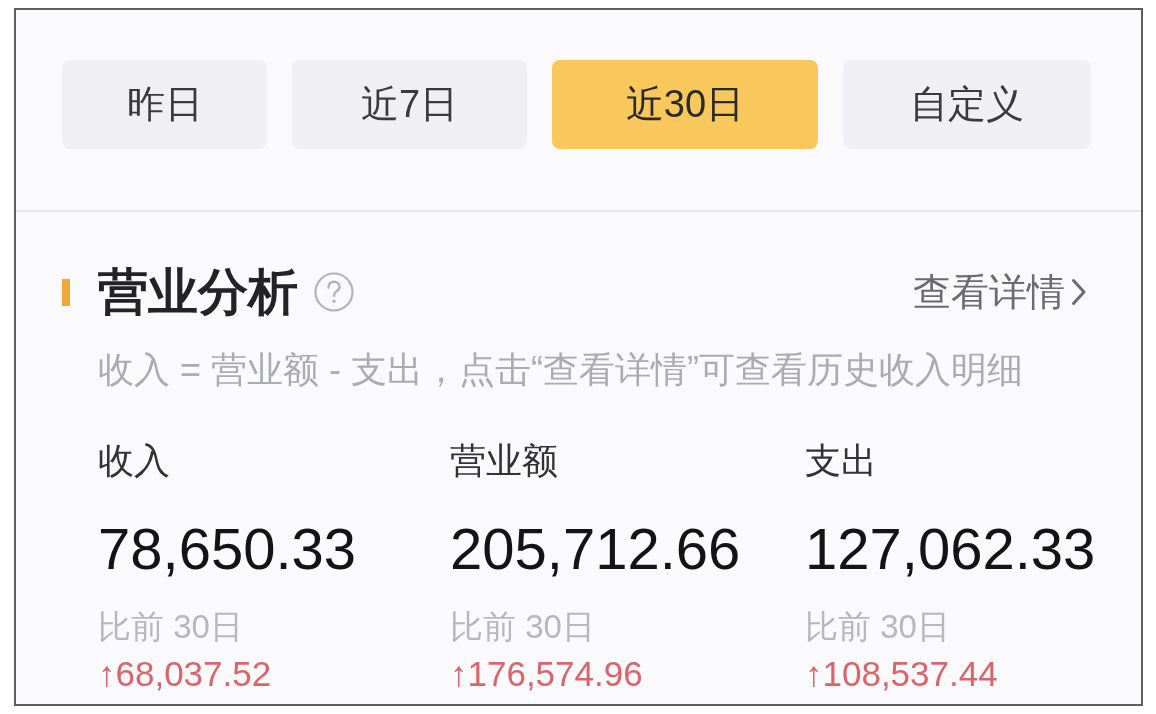  What do you see at coordinates (967, 104) in the screenshot?
I see `date-range-tab: 自定义` at bounding box center [967, 104].